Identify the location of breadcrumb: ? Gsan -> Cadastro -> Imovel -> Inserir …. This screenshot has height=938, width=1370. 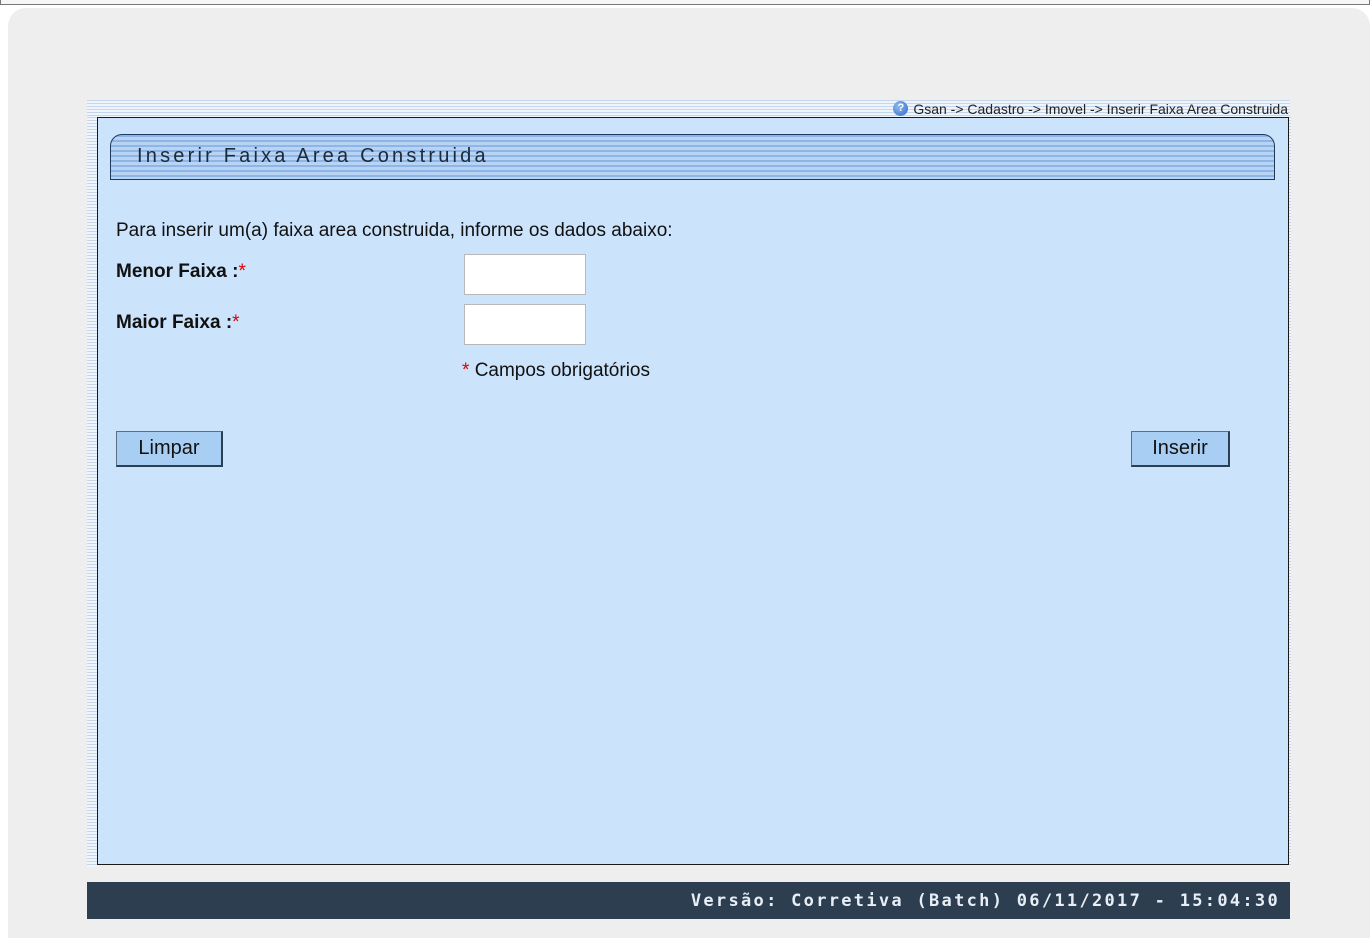
(1090, 108).